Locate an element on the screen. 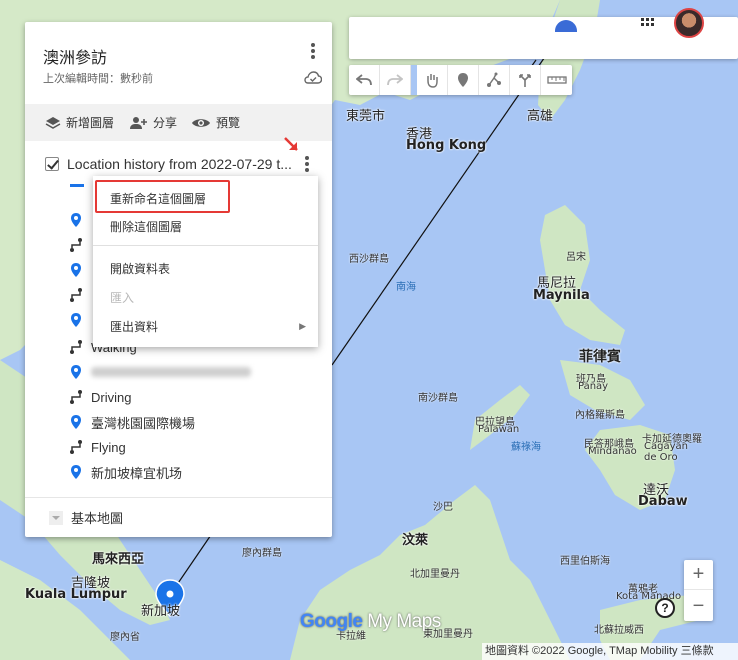 The image size is (738, 660). map-label-celebes-sea: 西里伯斯海 is located at coordinates (585, 561).